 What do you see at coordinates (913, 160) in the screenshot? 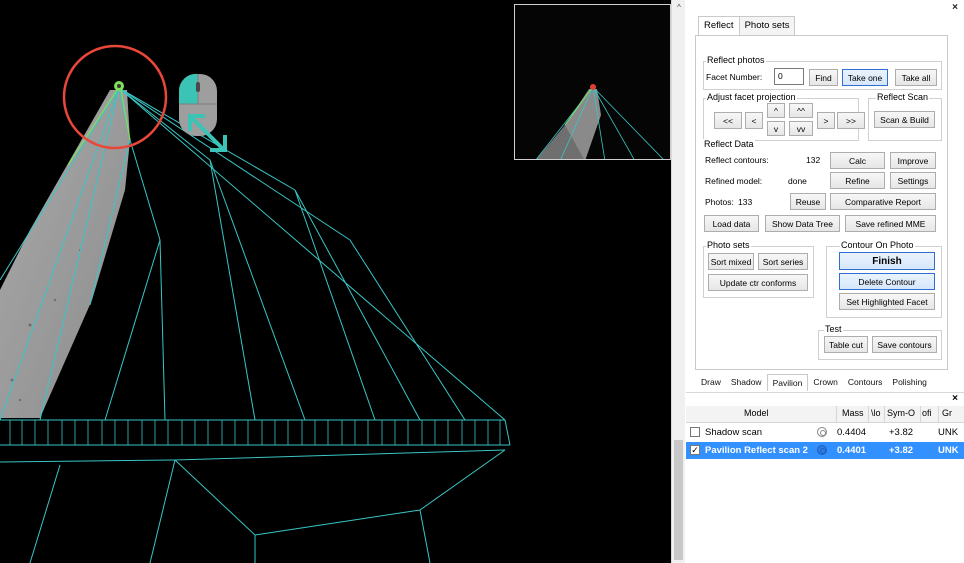
I see `improve-button: Improve` at bounding box center [913, 160].